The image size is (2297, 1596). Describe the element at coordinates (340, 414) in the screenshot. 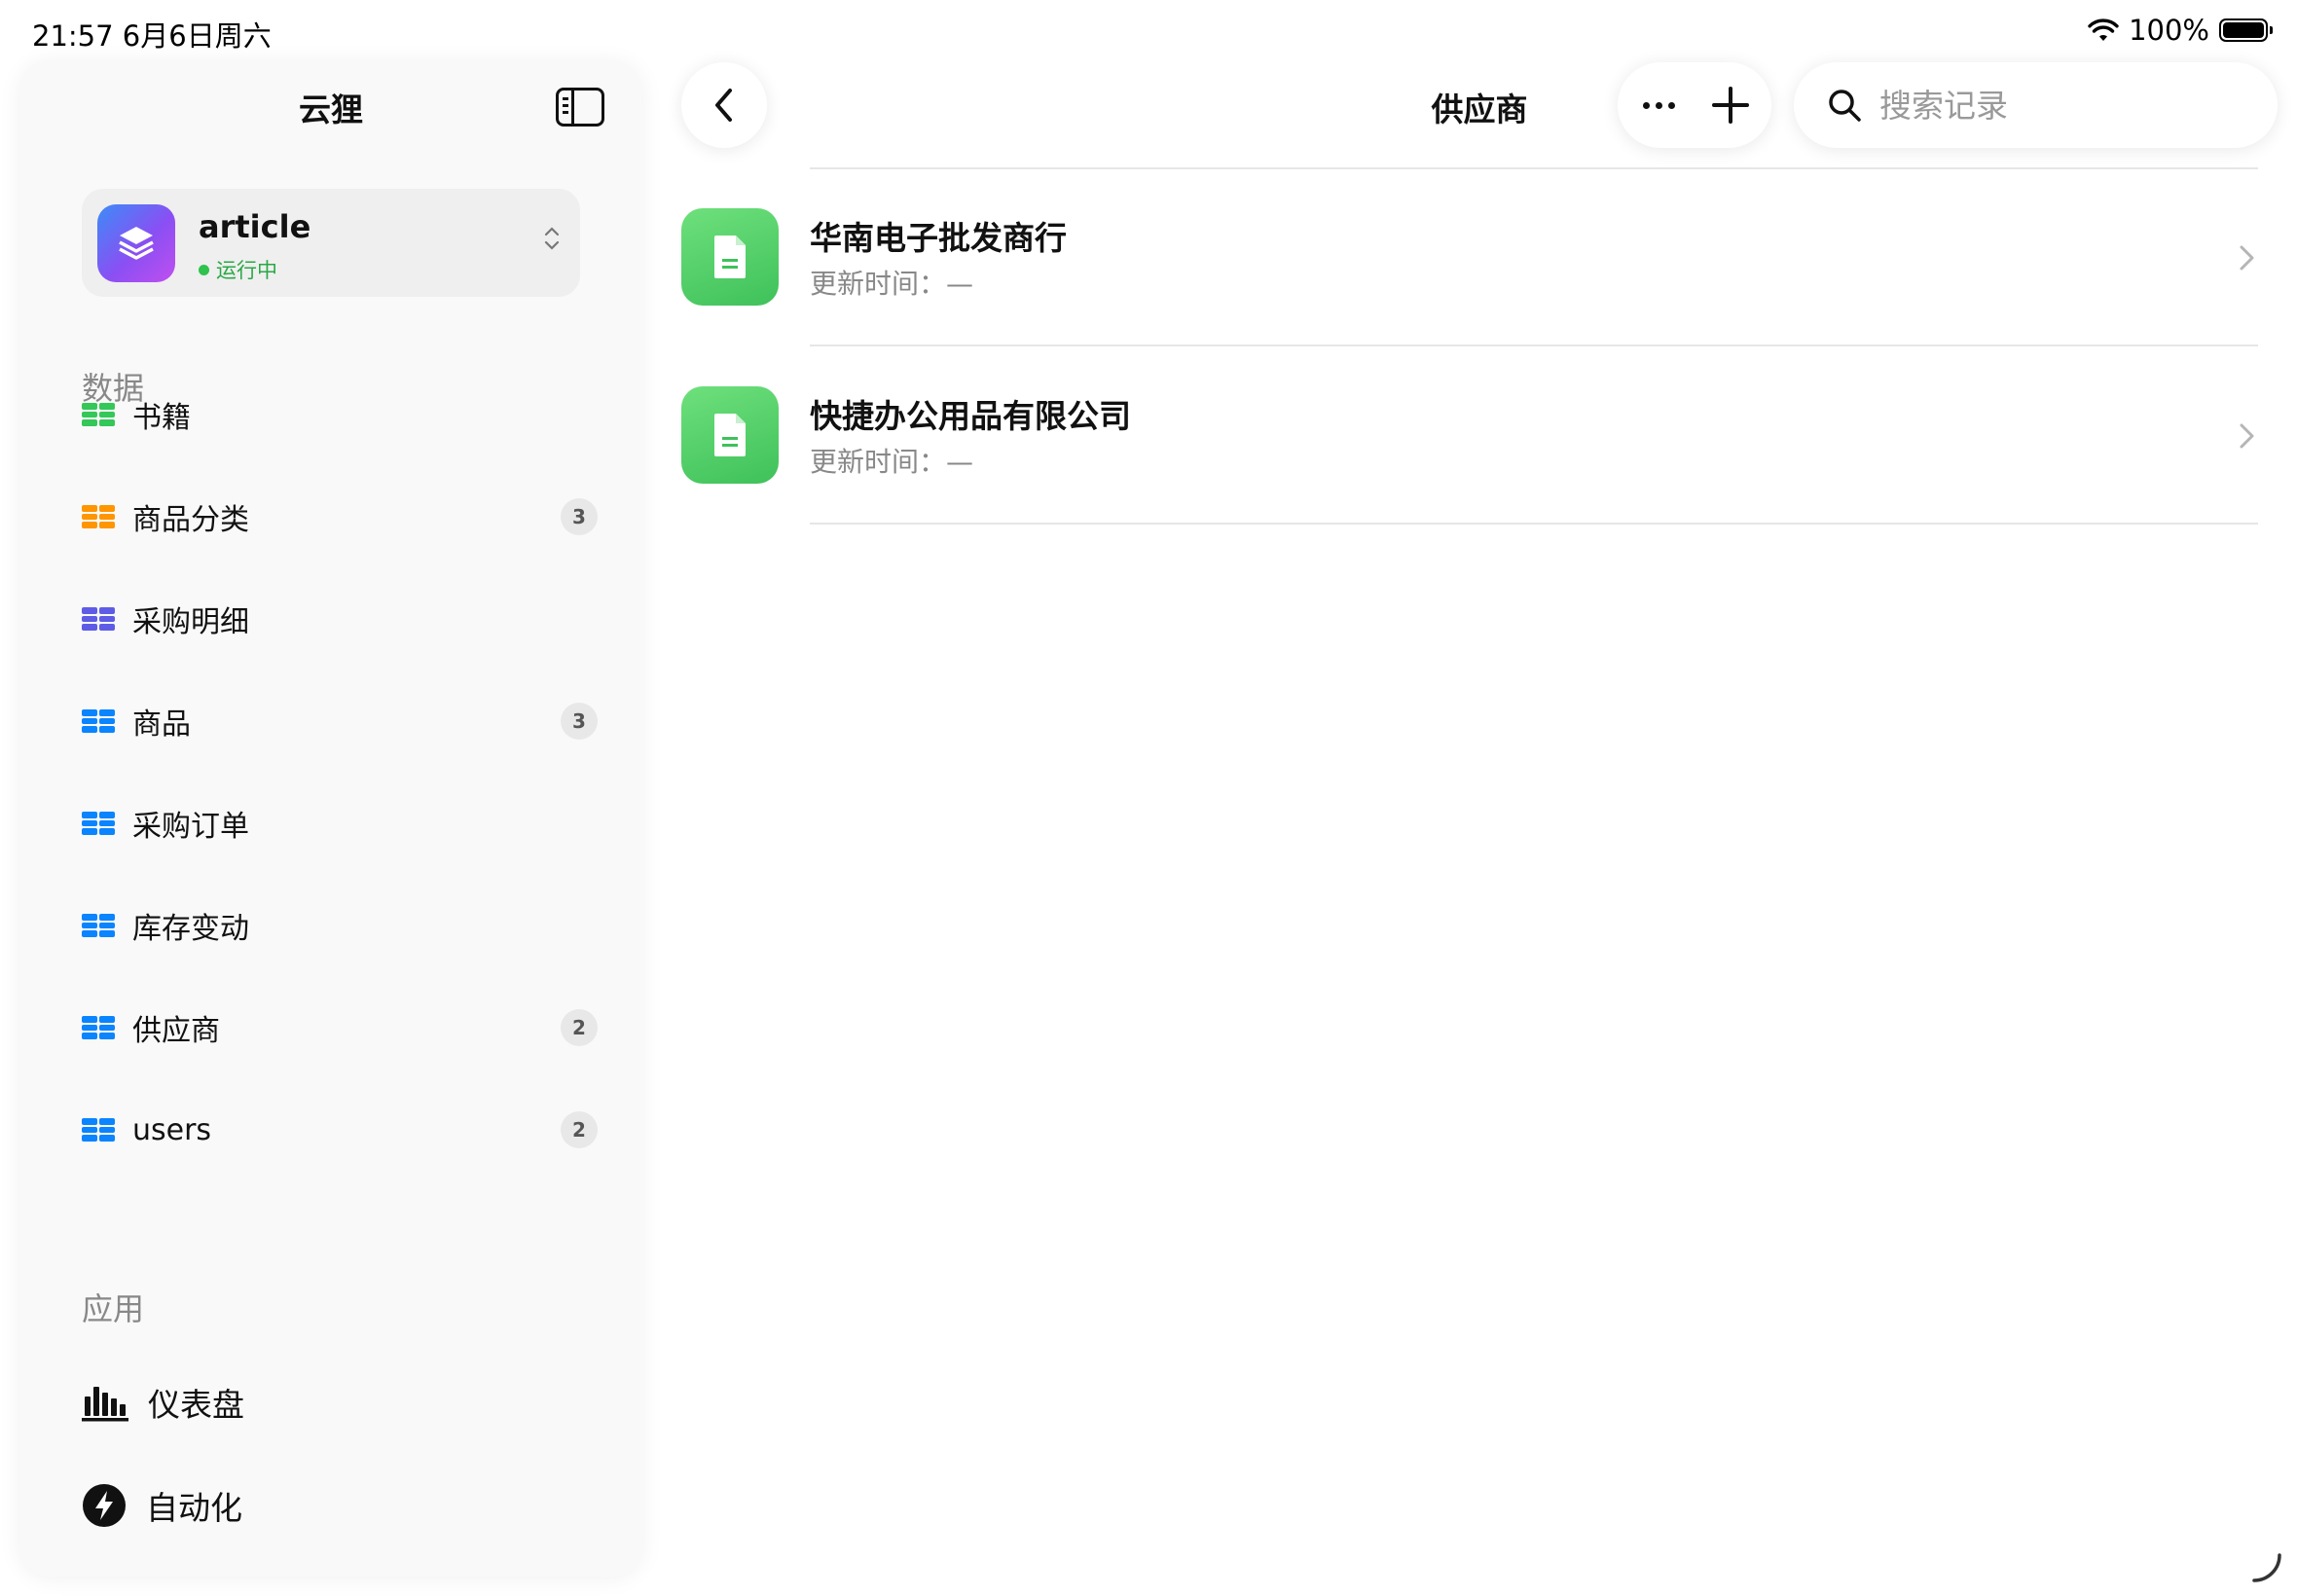

I see `sidebar-item-table: 书籍` at that location.